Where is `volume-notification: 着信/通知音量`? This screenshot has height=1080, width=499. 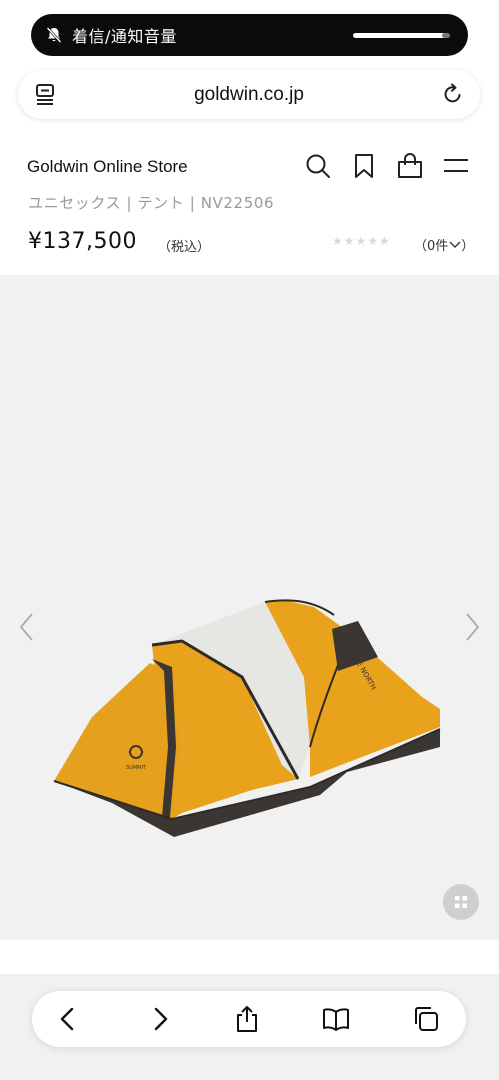
volume-notification: 着信/通知音量 is located at coordinates (249, 35).